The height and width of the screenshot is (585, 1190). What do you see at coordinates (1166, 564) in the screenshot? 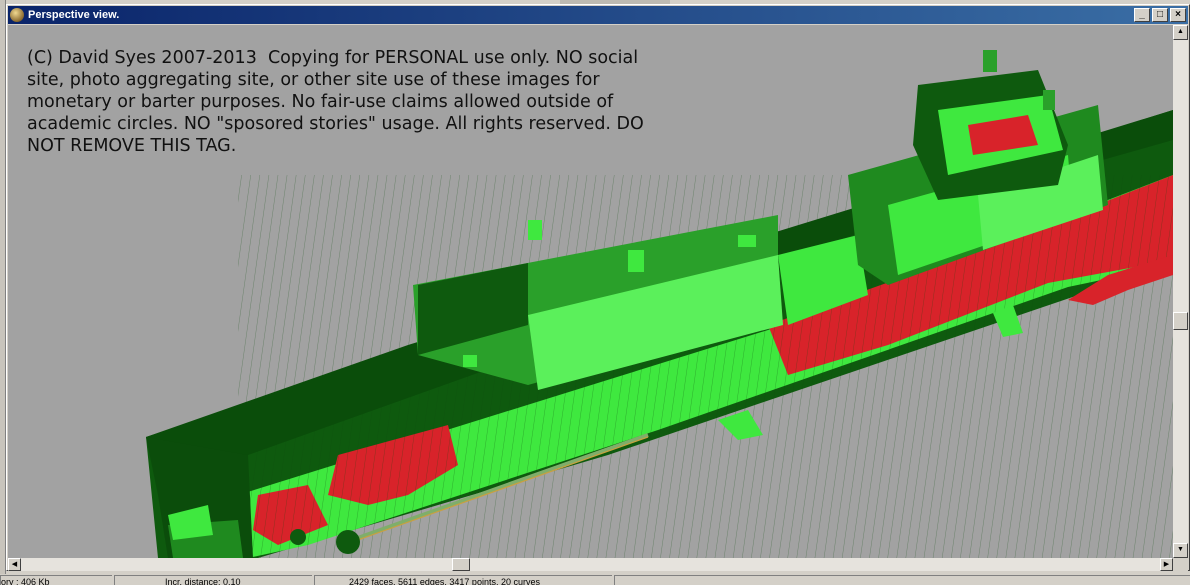
I see `scroll-right-button: ▶` at bounding box center [1166, 564].